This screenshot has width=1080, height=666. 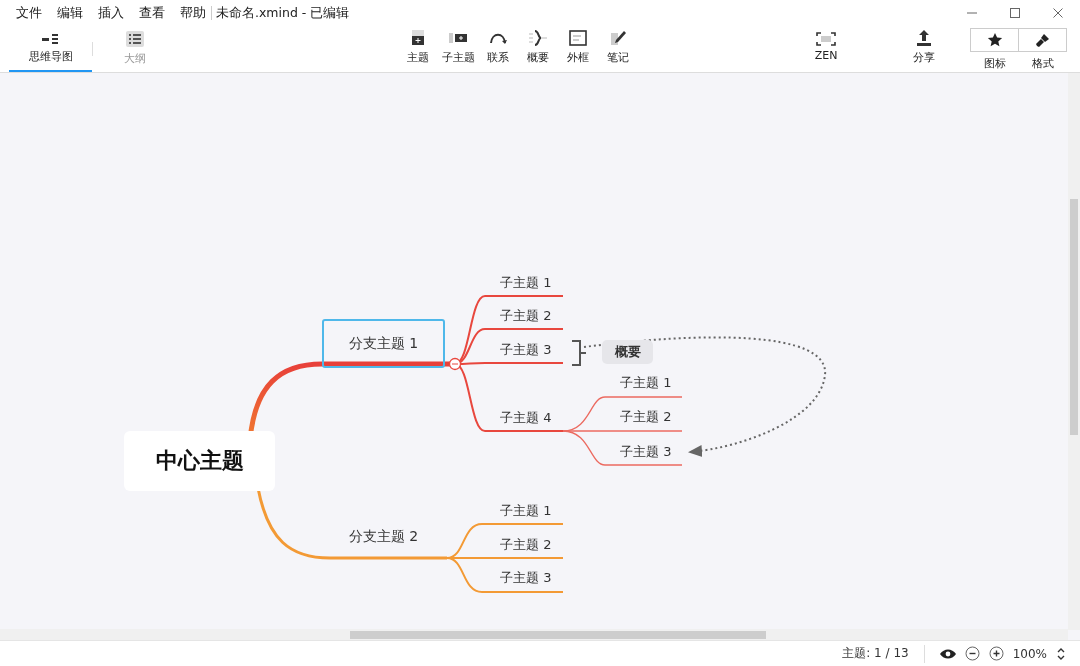 What do you see at coordinates (526, 418) in the screenshot?
I see `subtopic: 子主题 4` at bounding box center [526, 418].